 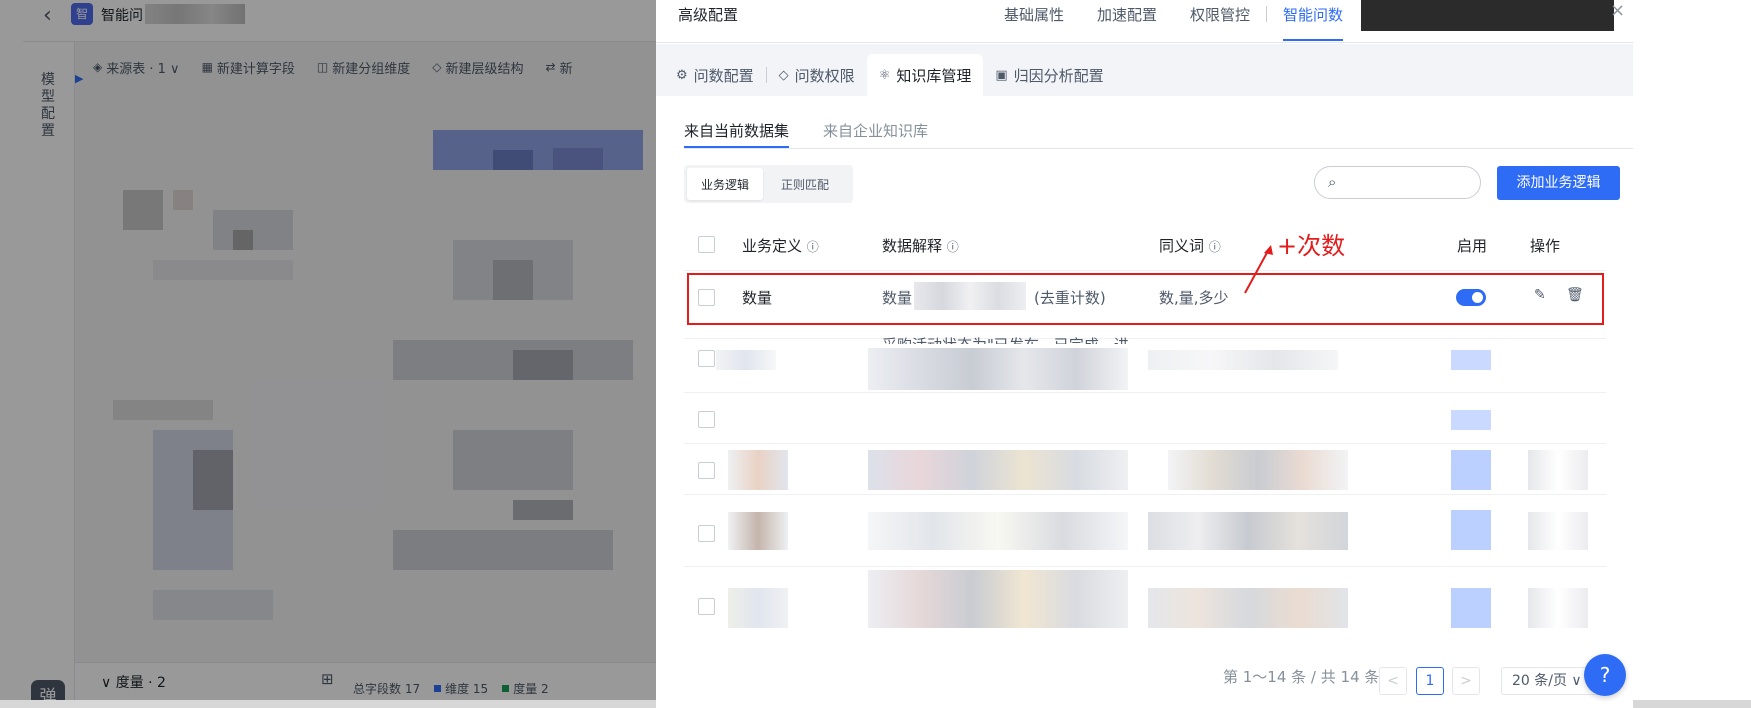 I want to click on tab-permissions: 权限管控, so click(x=1220, y=14).